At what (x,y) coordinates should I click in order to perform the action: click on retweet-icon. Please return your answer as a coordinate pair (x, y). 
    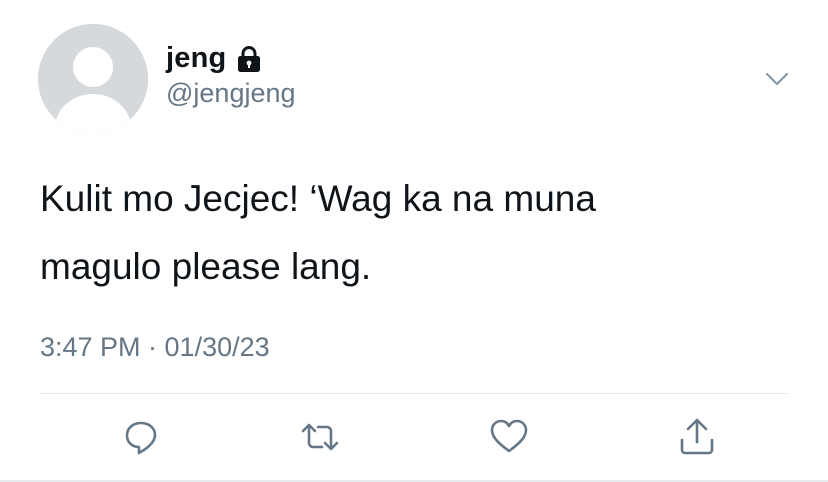
    Looking at the image, I should click on (320, 437).